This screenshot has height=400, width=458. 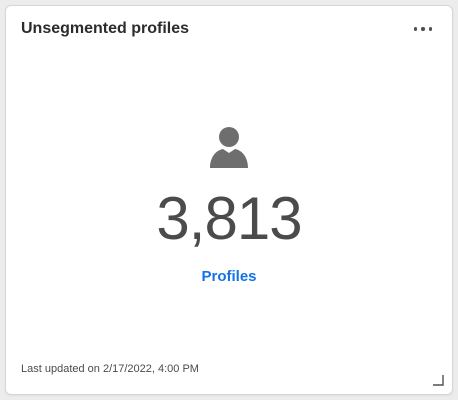 I want to click on card-title: Unsegmented profiles, so click(x=105, y=28).